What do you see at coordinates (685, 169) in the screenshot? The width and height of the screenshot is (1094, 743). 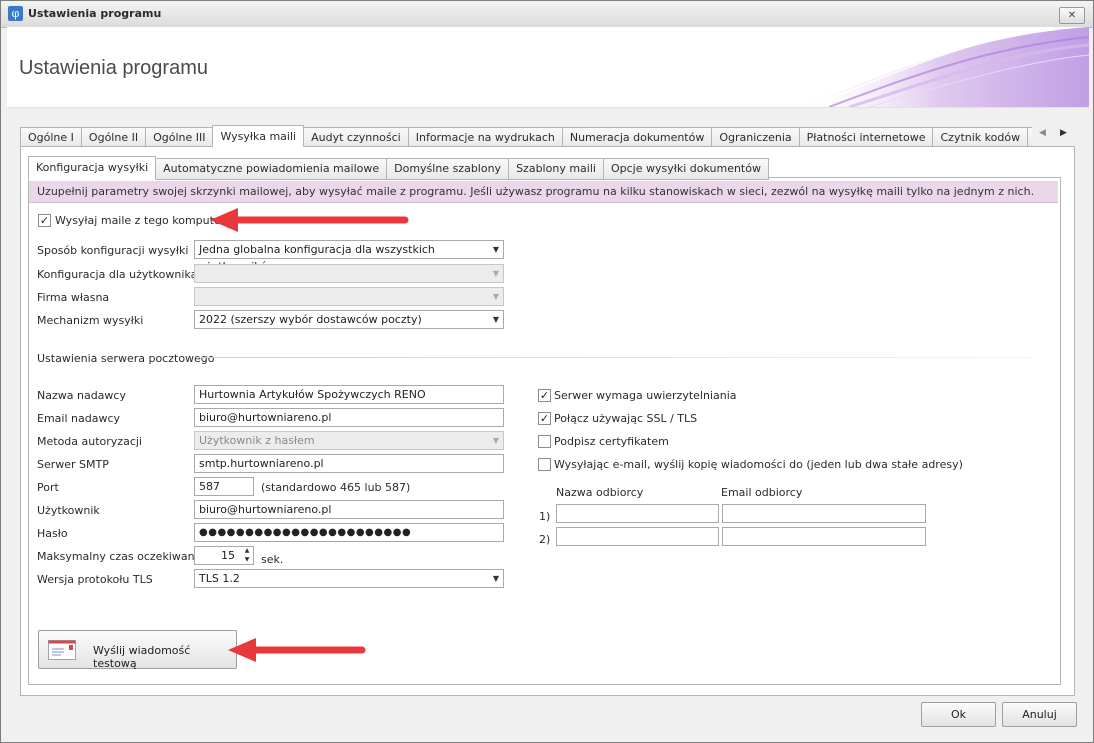 I see `subtab-opcje-wysyłki-dokumentów: Opcje wysyłki dokumentów` at bounding box center [685, 169].